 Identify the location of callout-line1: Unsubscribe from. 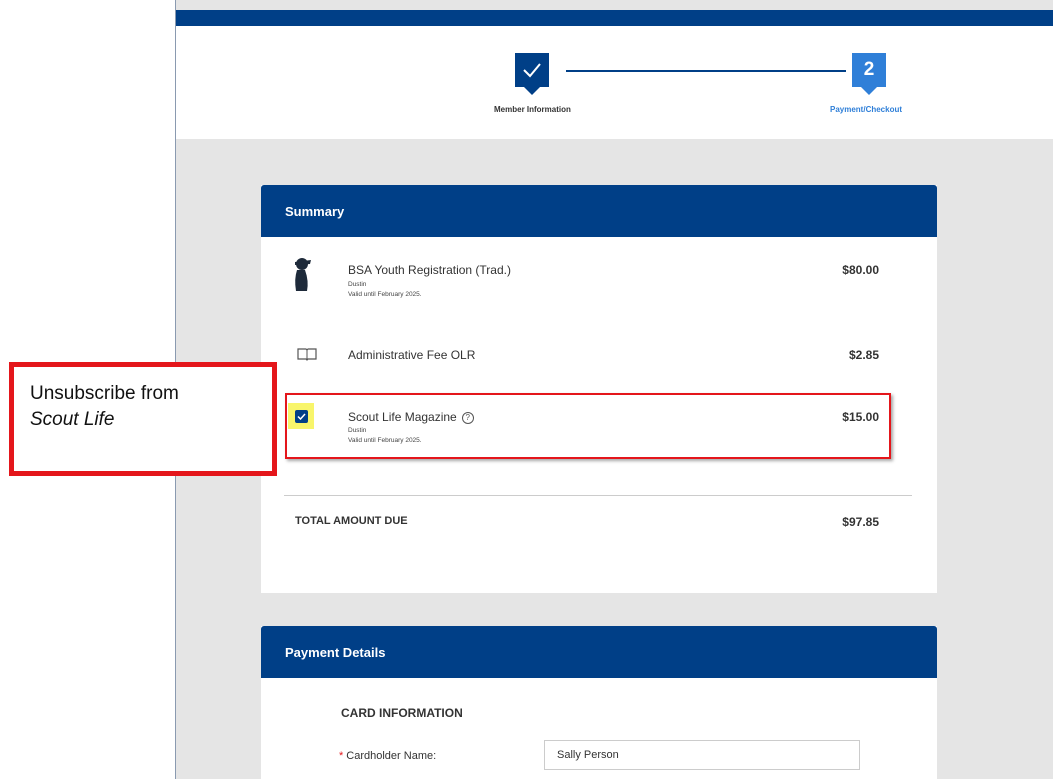
(104, 393).